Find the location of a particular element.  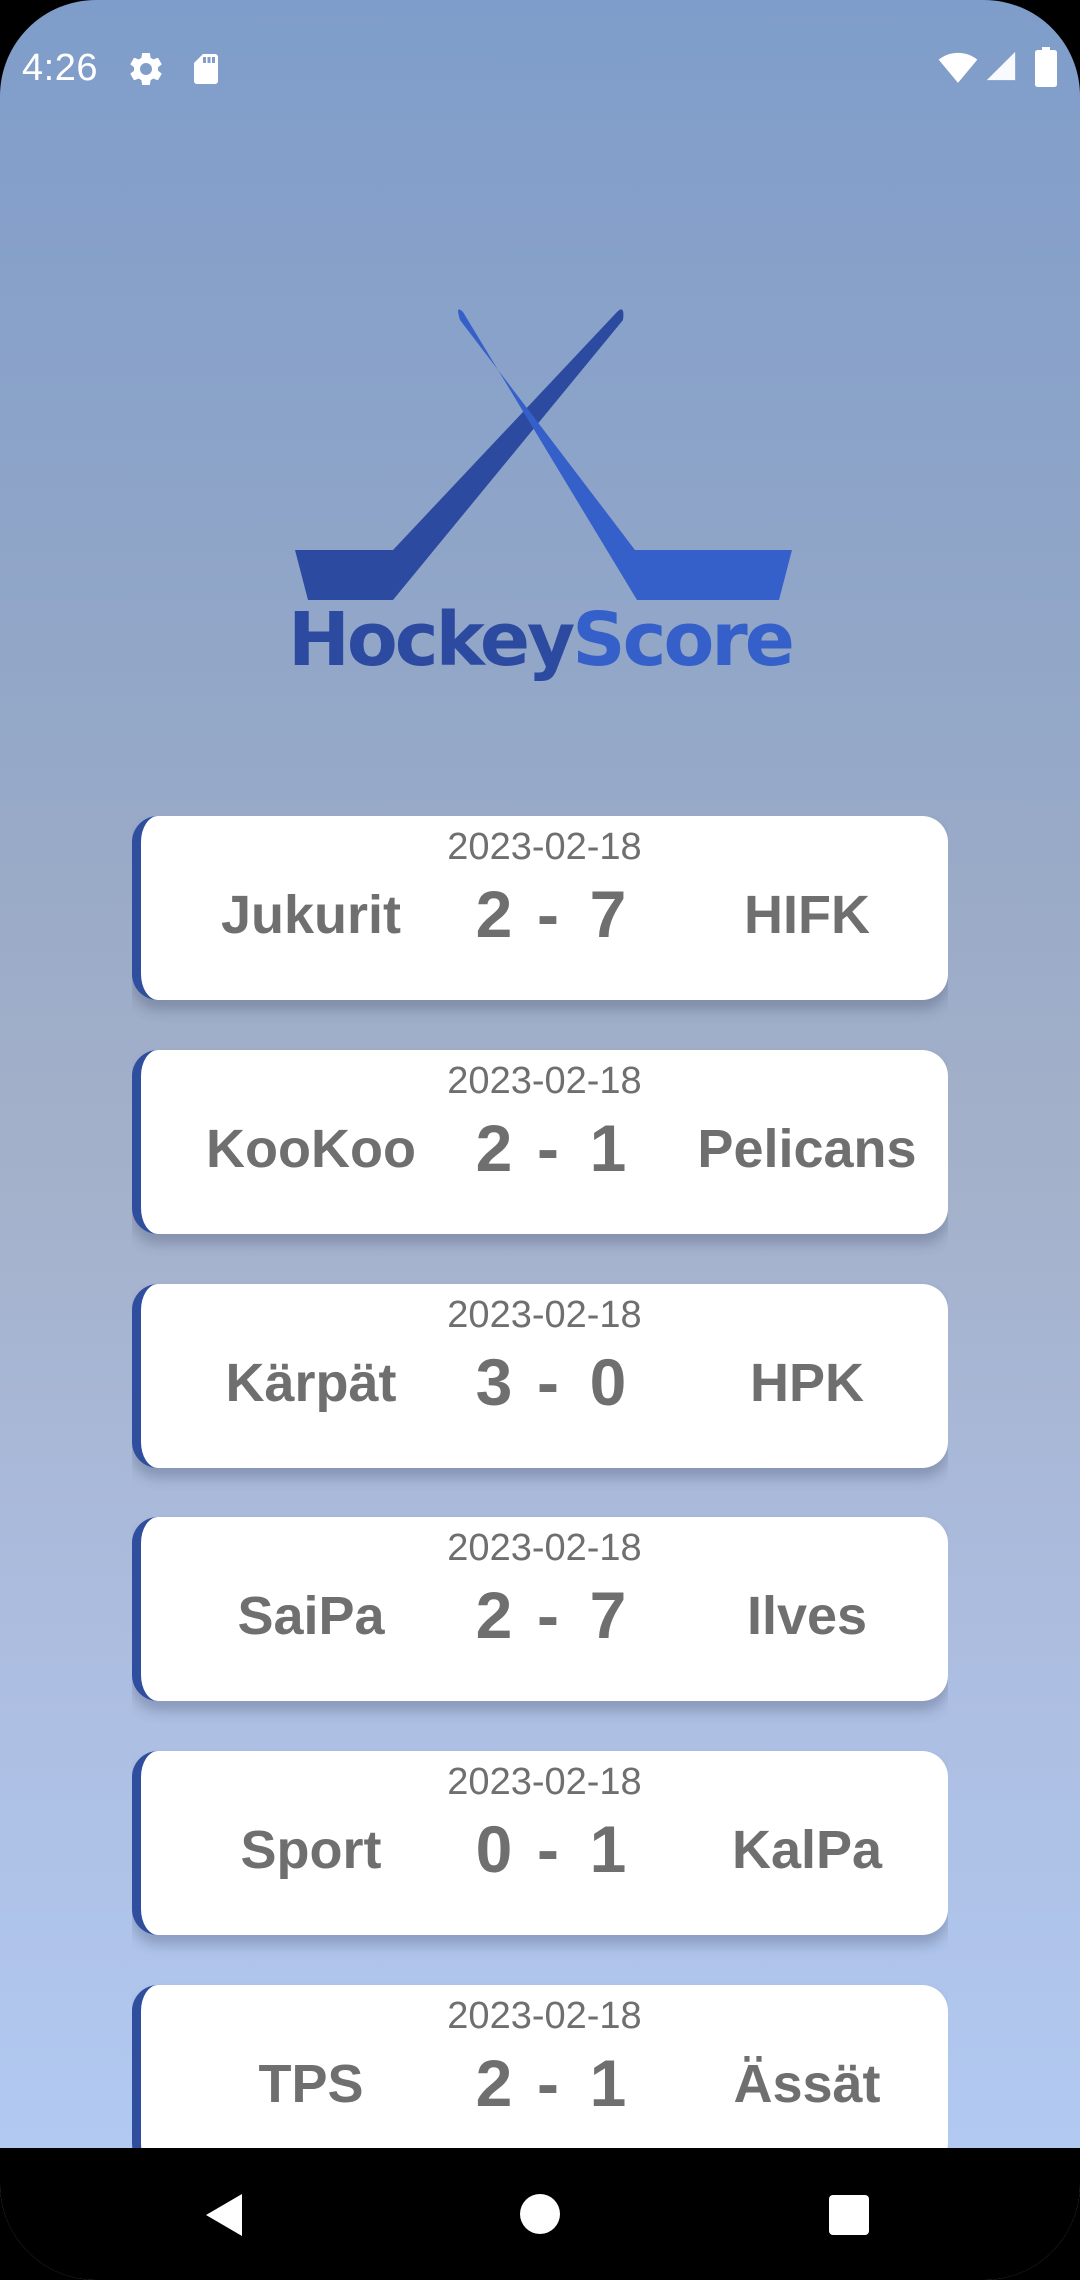

app-title: HockeyScore is located at coordinates (540, 640).